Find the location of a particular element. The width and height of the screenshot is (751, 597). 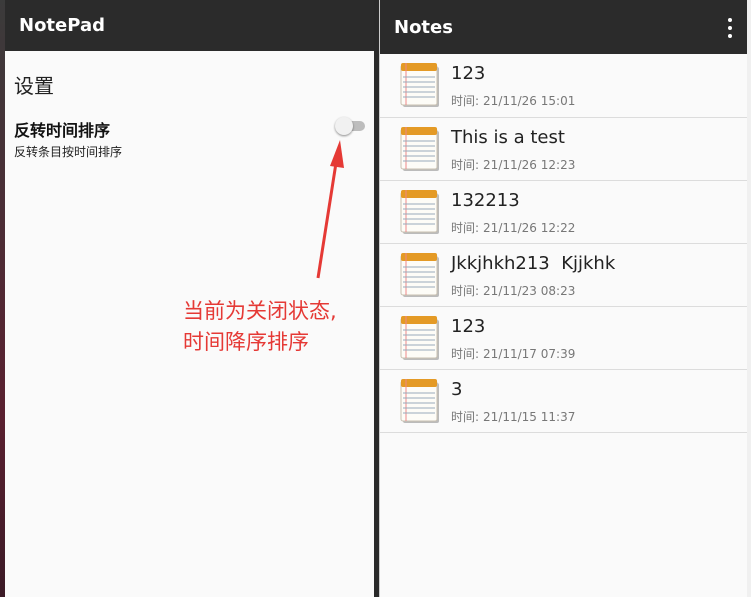

note-timestamp: 时间: 21/11/15 11:37 is located at coordinates (513, 416).